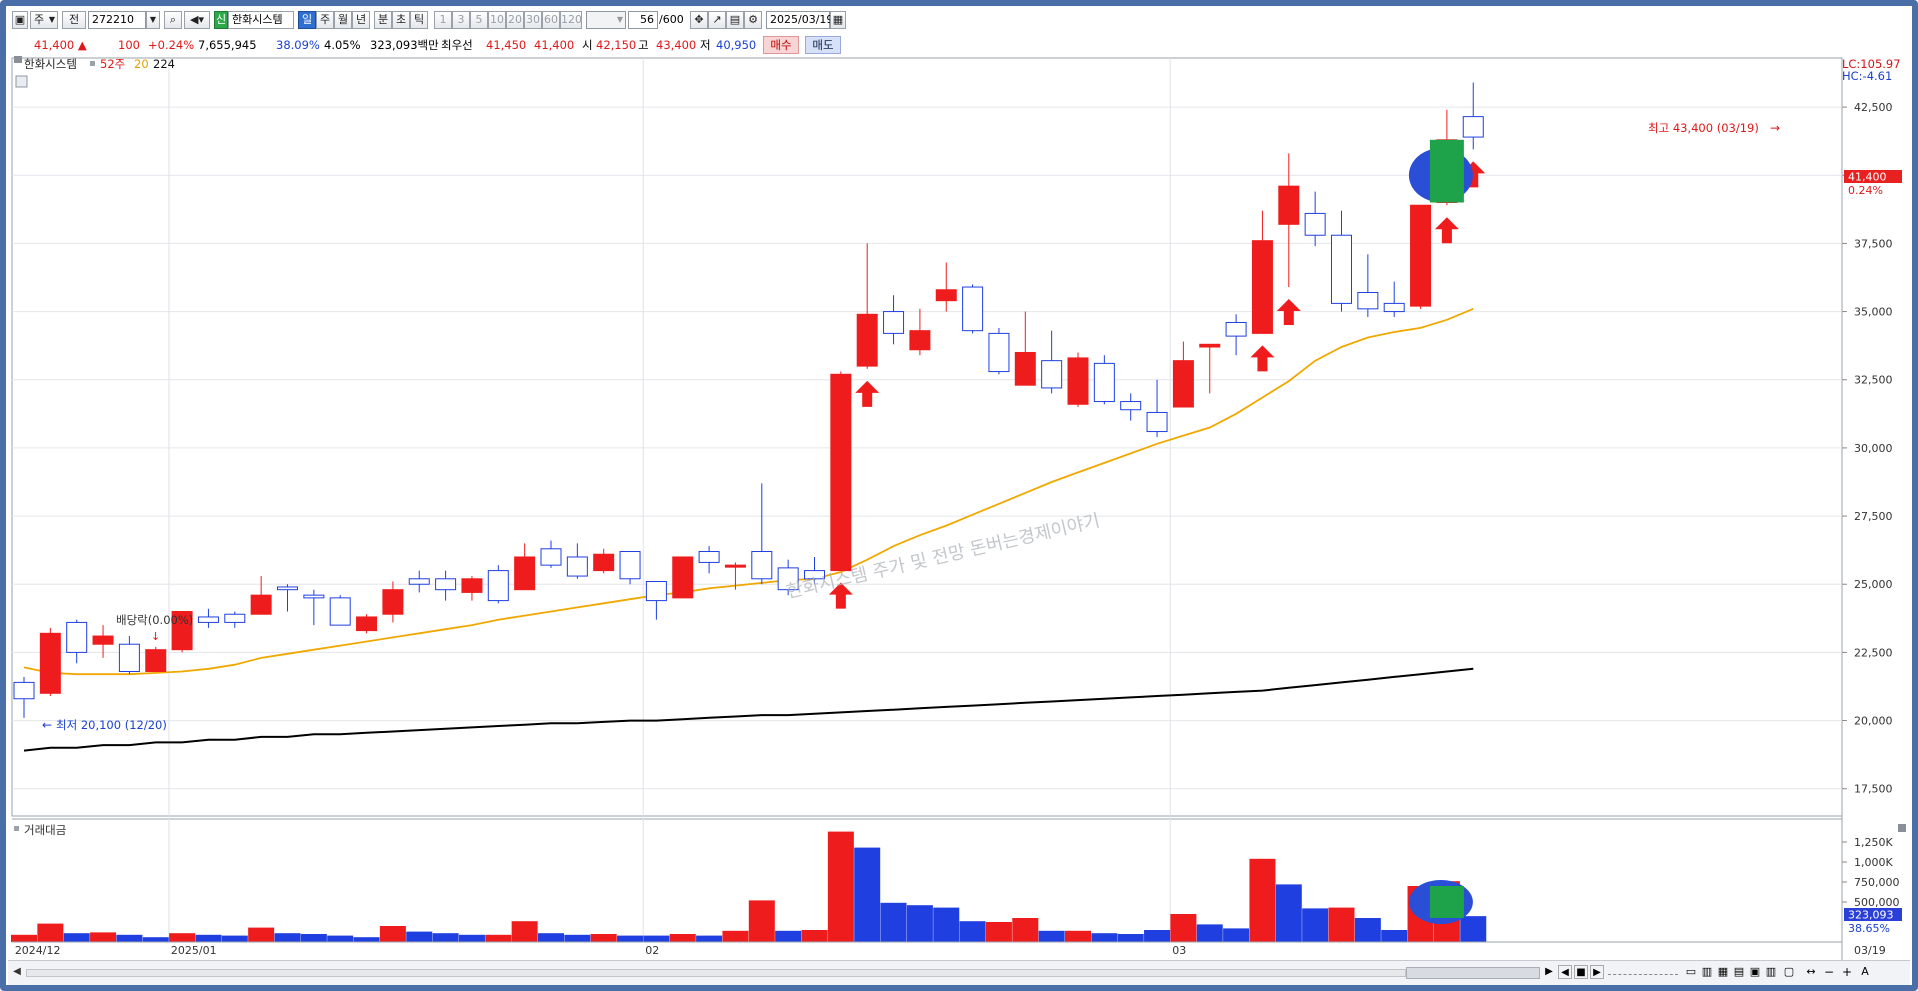 This screenshot has width=1918, height=991. What do you see at coordinates (343, 20) in the screenshot?
I see `tab-month: 월` at bounding box center [343, 20].